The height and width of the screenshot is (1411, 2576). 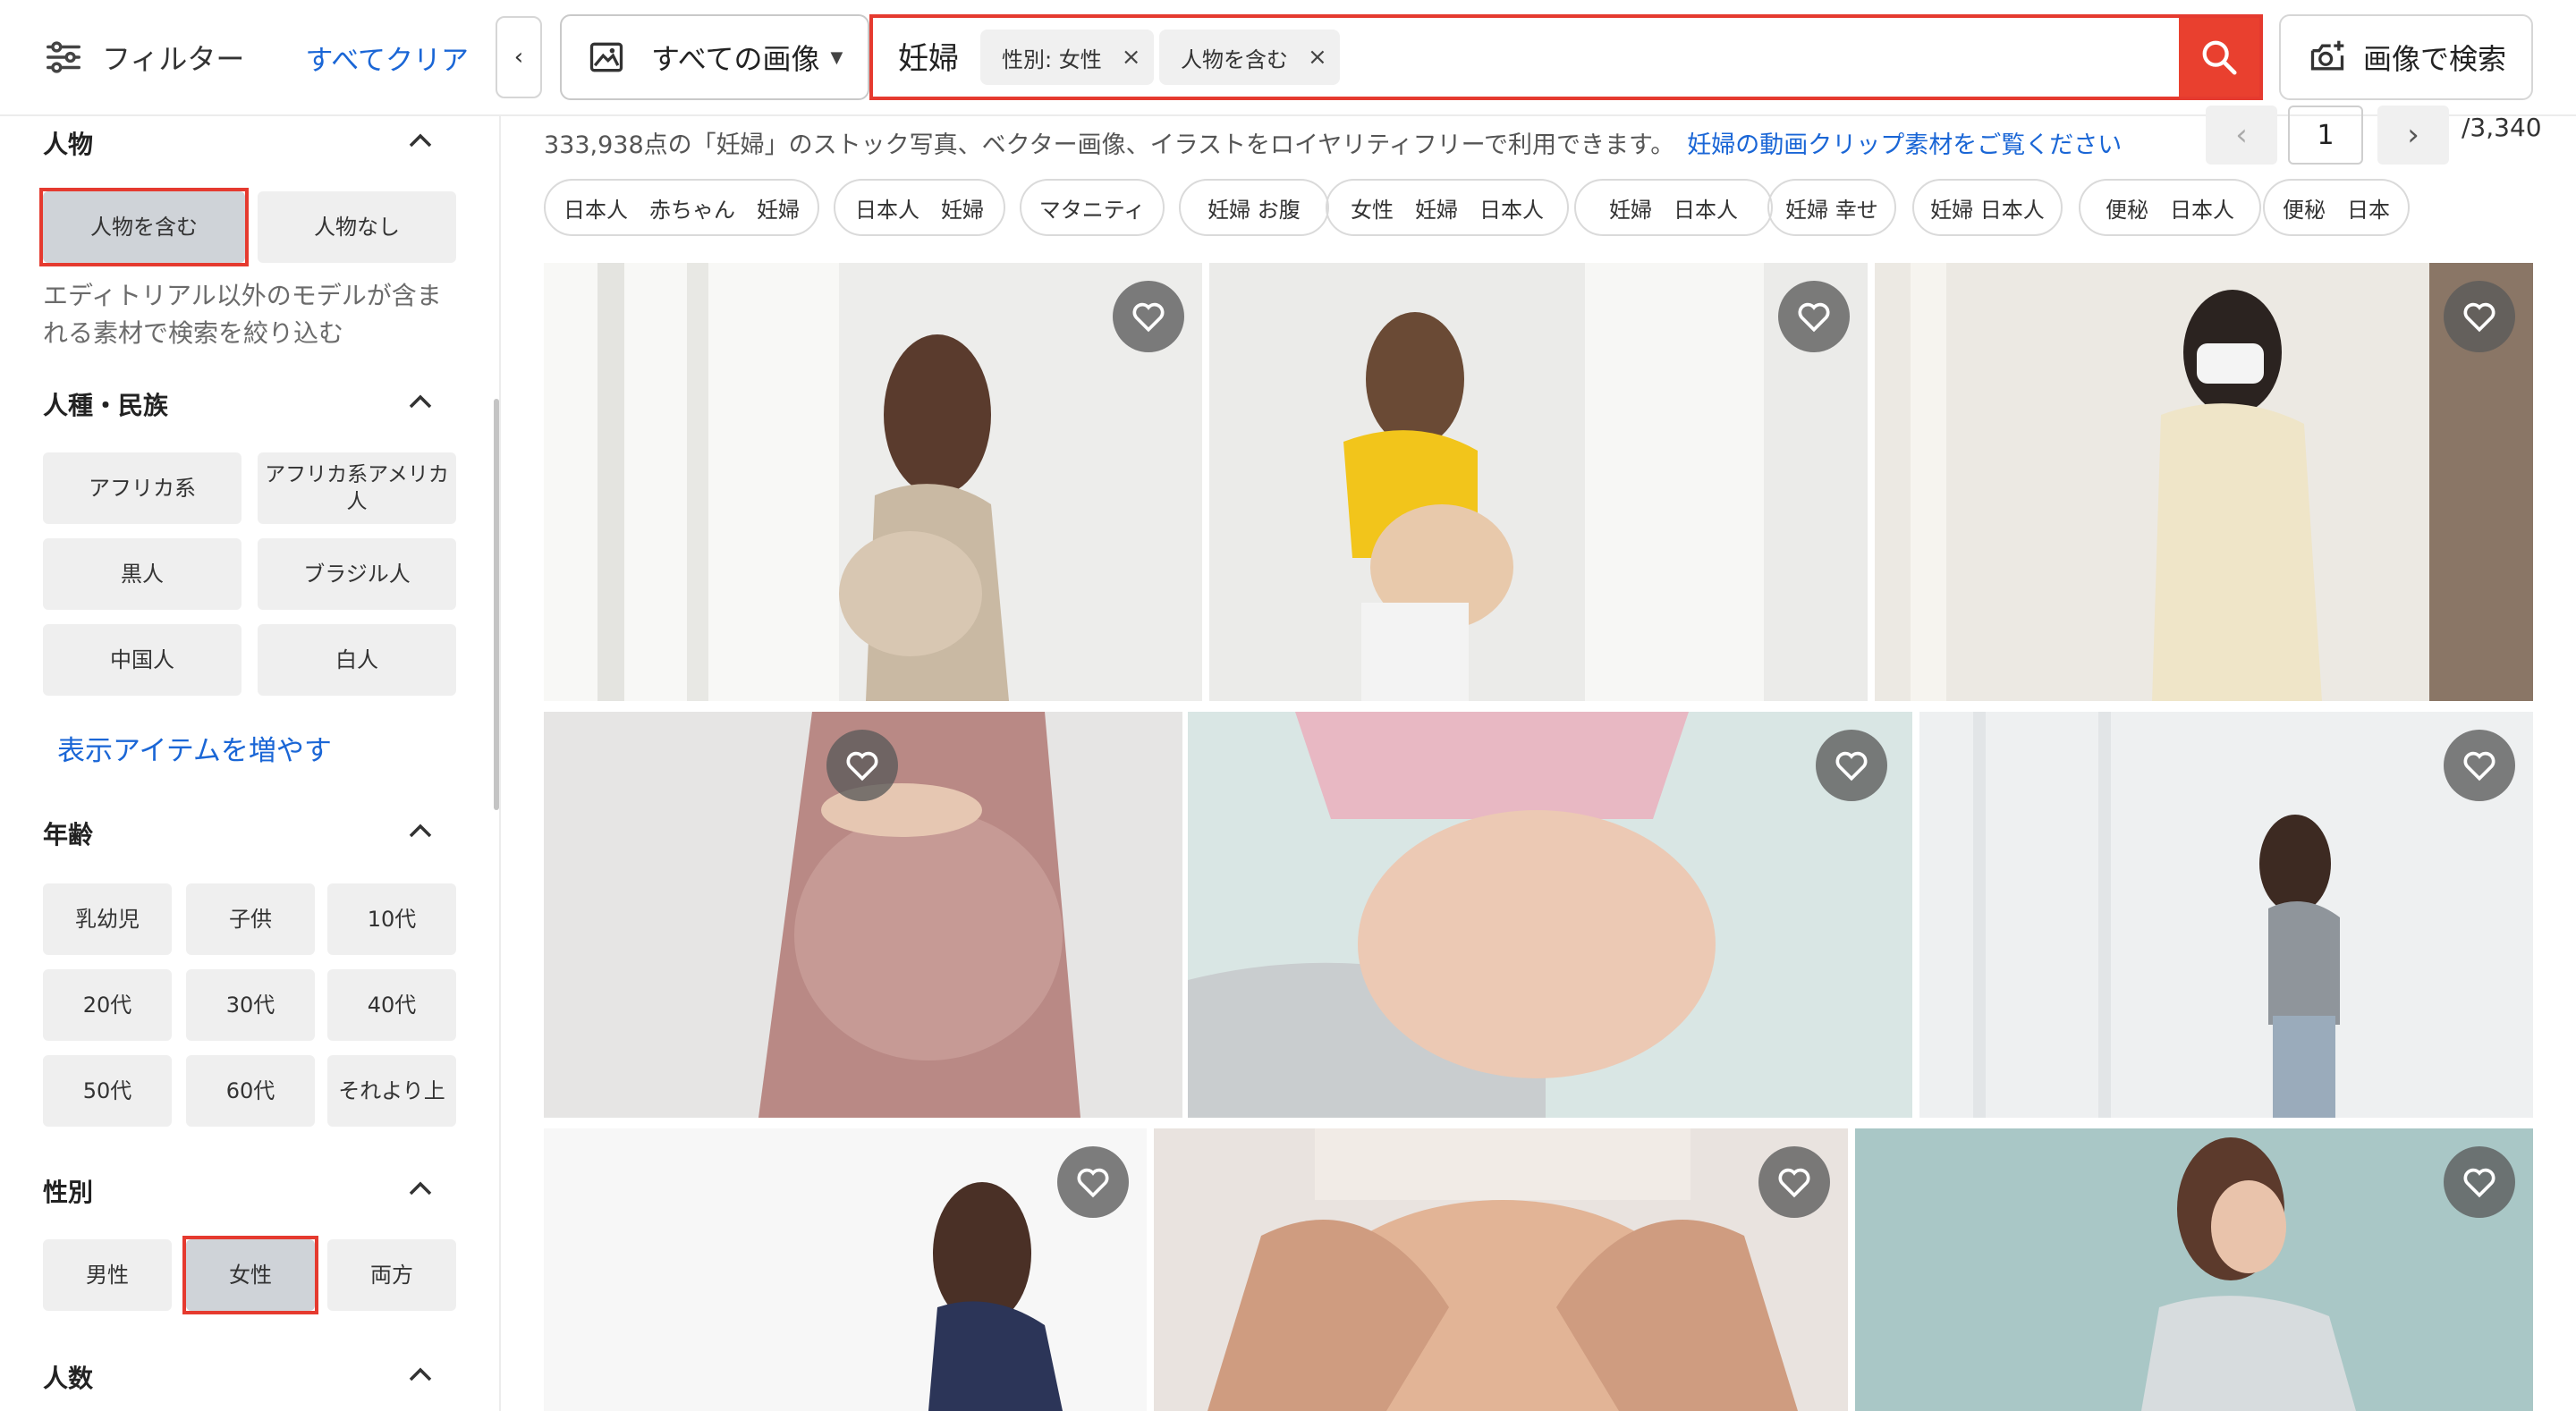 What do you see at coordinates (606, 57) in the screenshot?
I see `image-icon` at bounding box center [606, 57].